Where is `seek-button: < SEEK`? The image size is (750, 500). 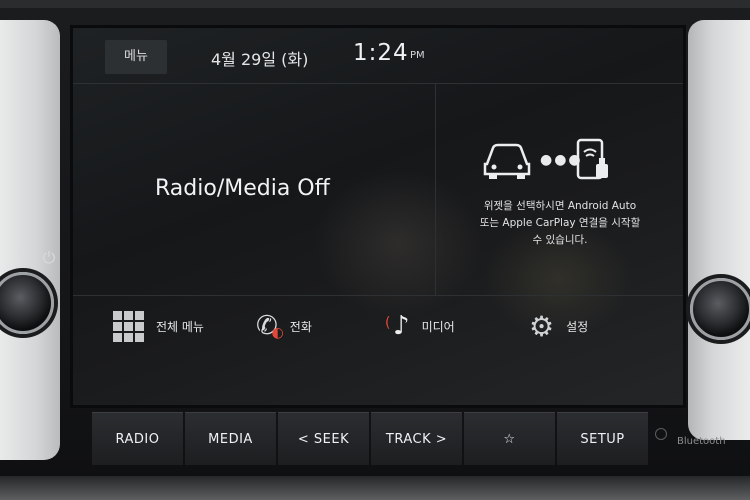
seek-button: < SEEK is located at coordinates (323, 438).